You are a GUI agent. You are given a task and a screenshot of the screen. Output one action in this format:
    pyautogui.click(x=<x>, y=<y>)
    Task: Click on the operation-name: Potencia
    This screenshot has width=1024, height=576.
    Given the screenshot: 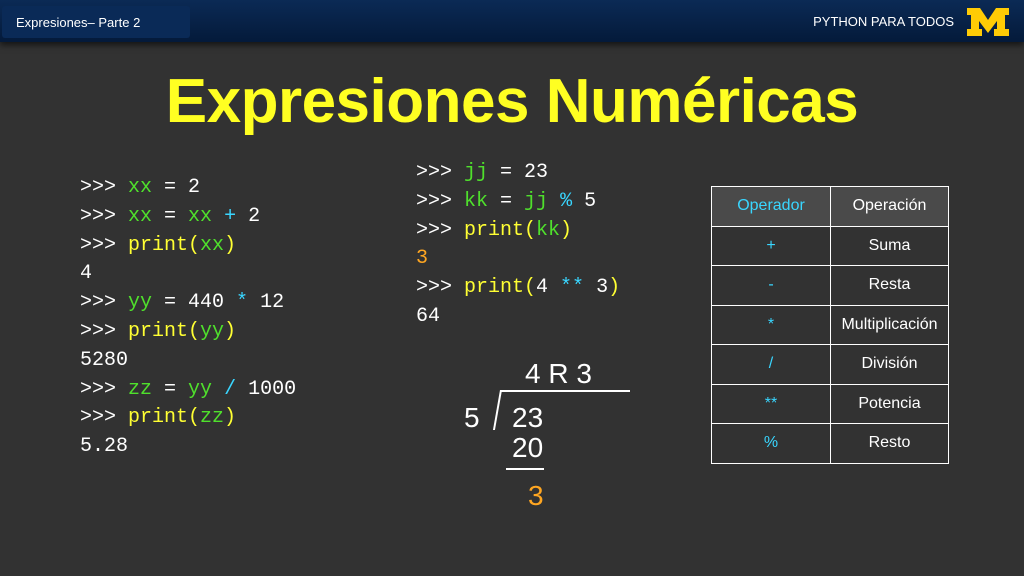 What is the action you would take?
    pyautogui.click(x=889, y=403)
    